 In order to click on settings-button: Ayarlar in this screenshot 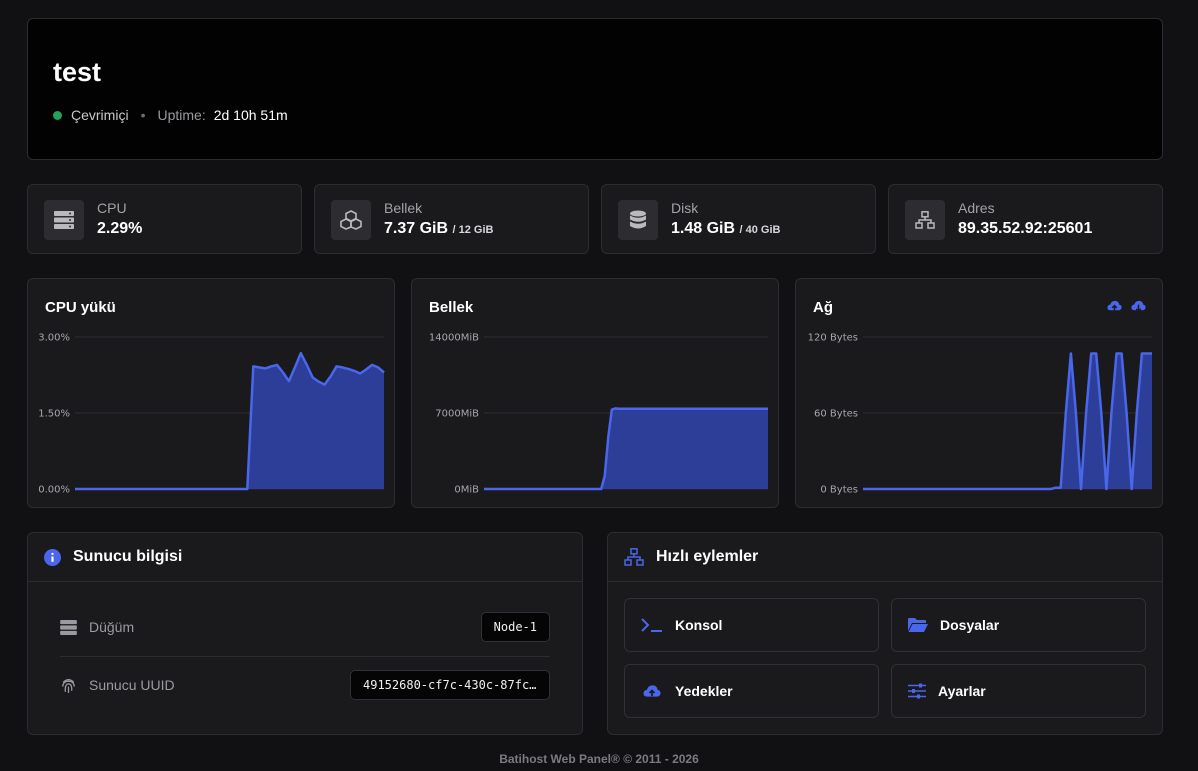, I will do `click(1018, 691)`.